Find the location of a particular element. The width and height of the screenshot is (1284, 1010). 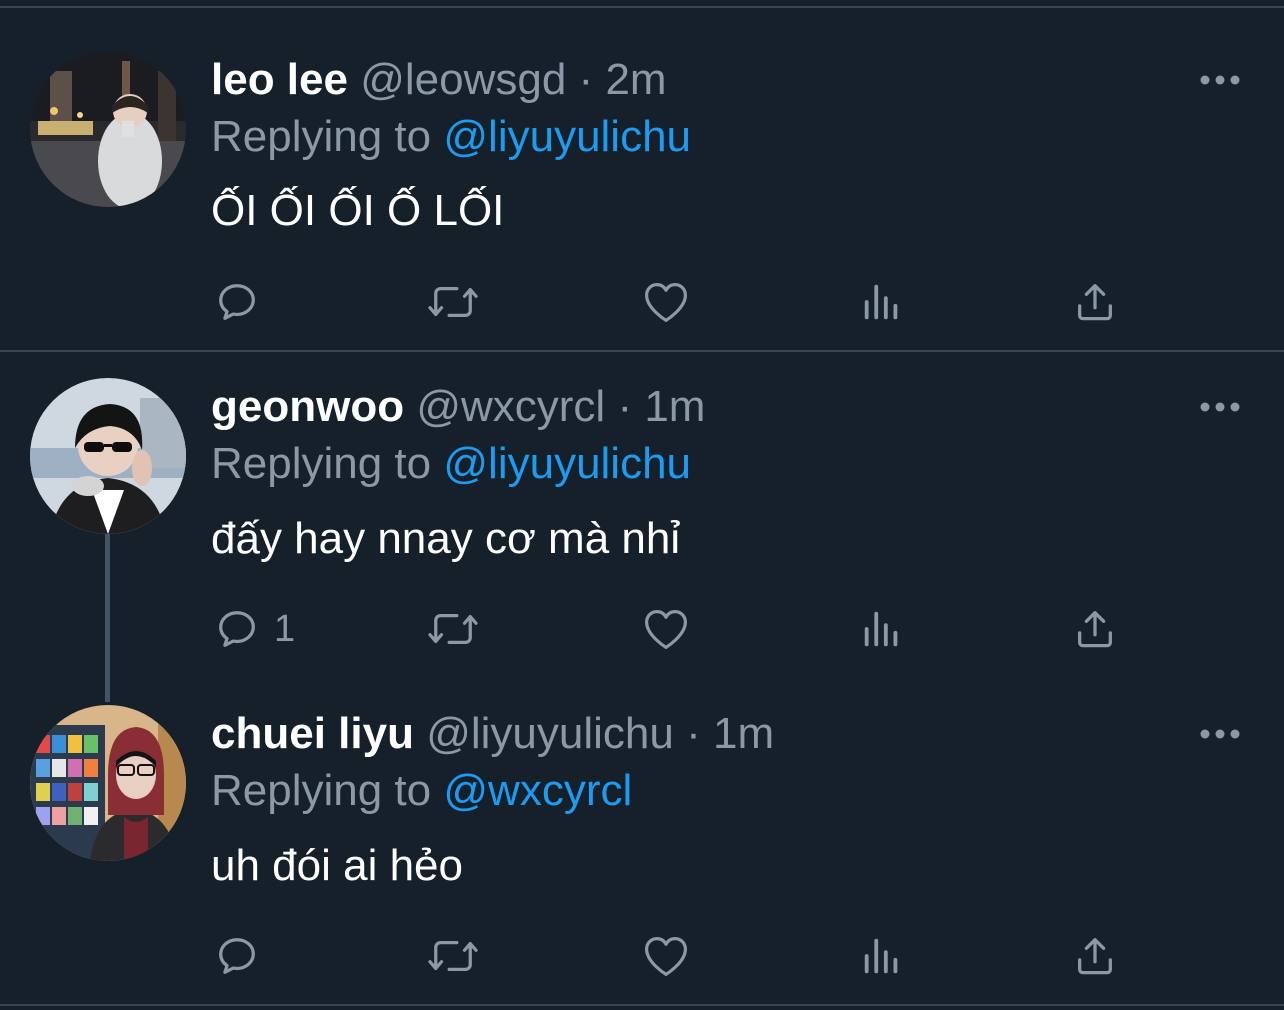

replying-to-line: Replying to @wxcyrcl is located at coordinates (421, 791).